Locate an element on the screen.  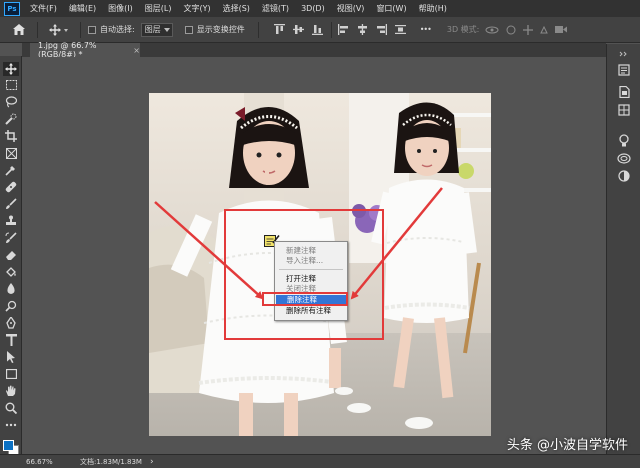
grid-icon is located at coordinates (624, 110).